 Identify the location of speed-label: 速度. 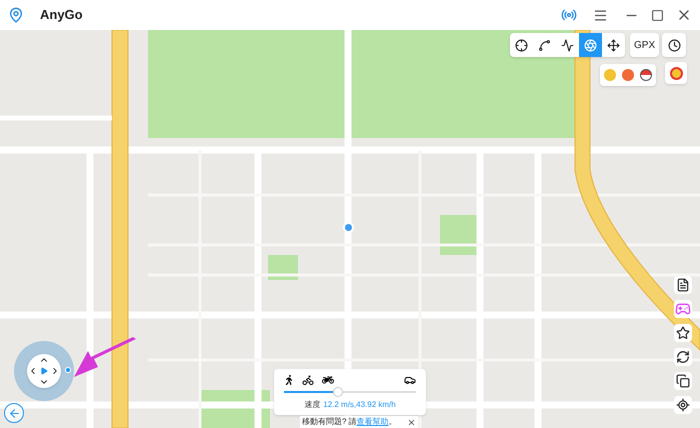
(312, 405).